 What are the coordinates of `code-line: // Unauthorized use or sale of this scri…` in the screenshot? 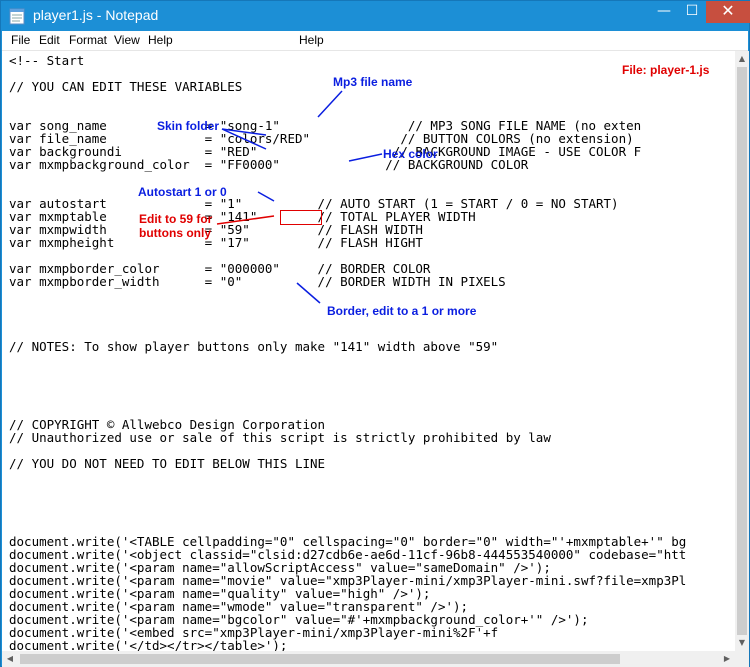 It's located at (280, 437).